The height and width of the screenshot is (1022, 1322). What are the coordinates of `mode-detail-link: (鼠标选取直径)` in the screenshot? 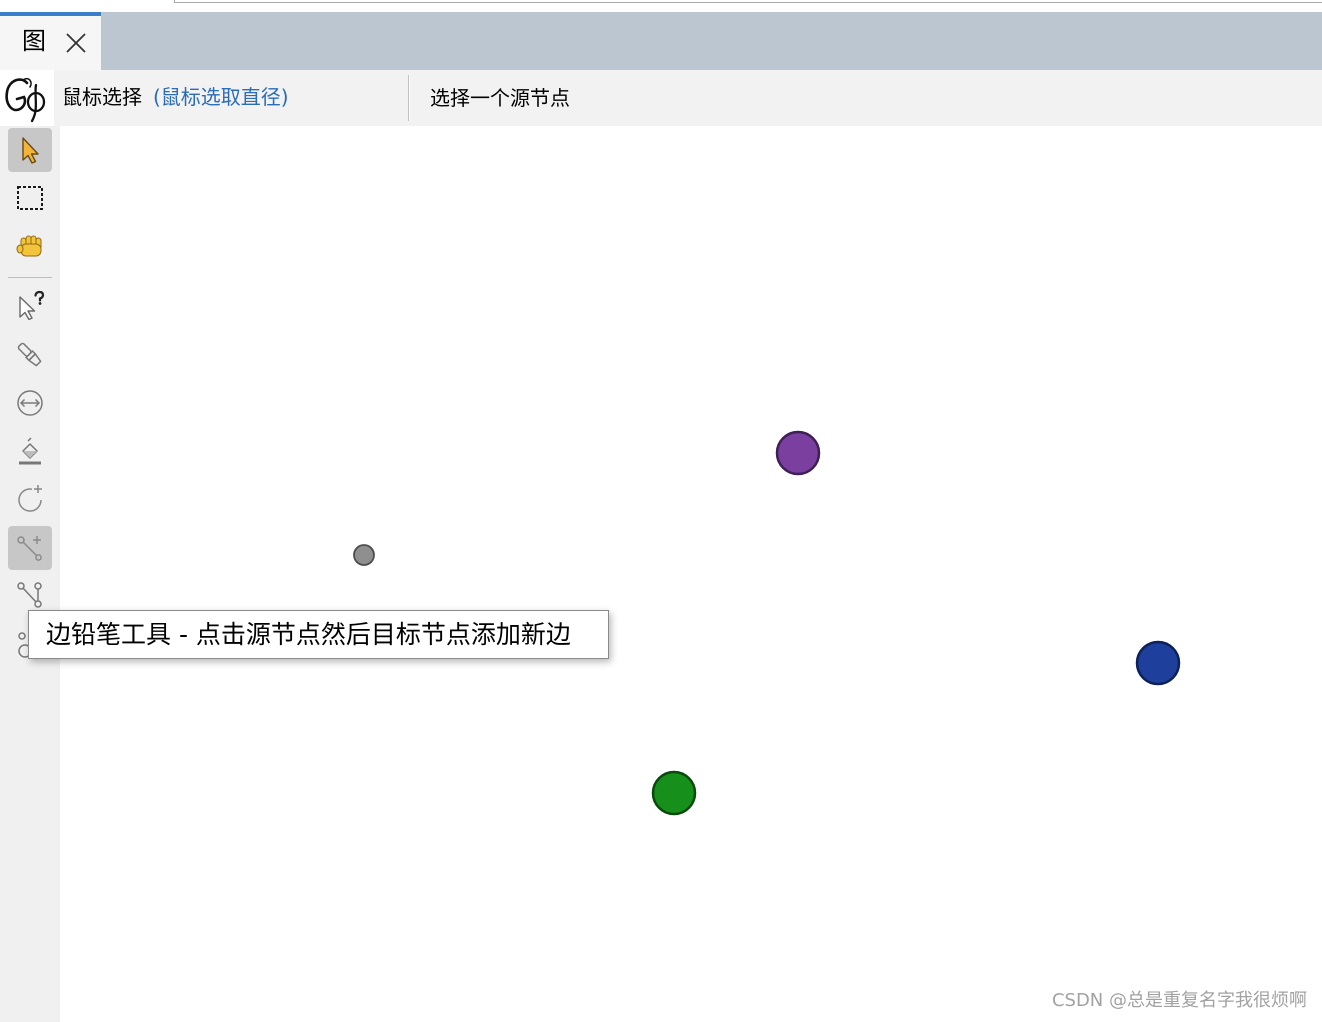 It's located at (221, 97).